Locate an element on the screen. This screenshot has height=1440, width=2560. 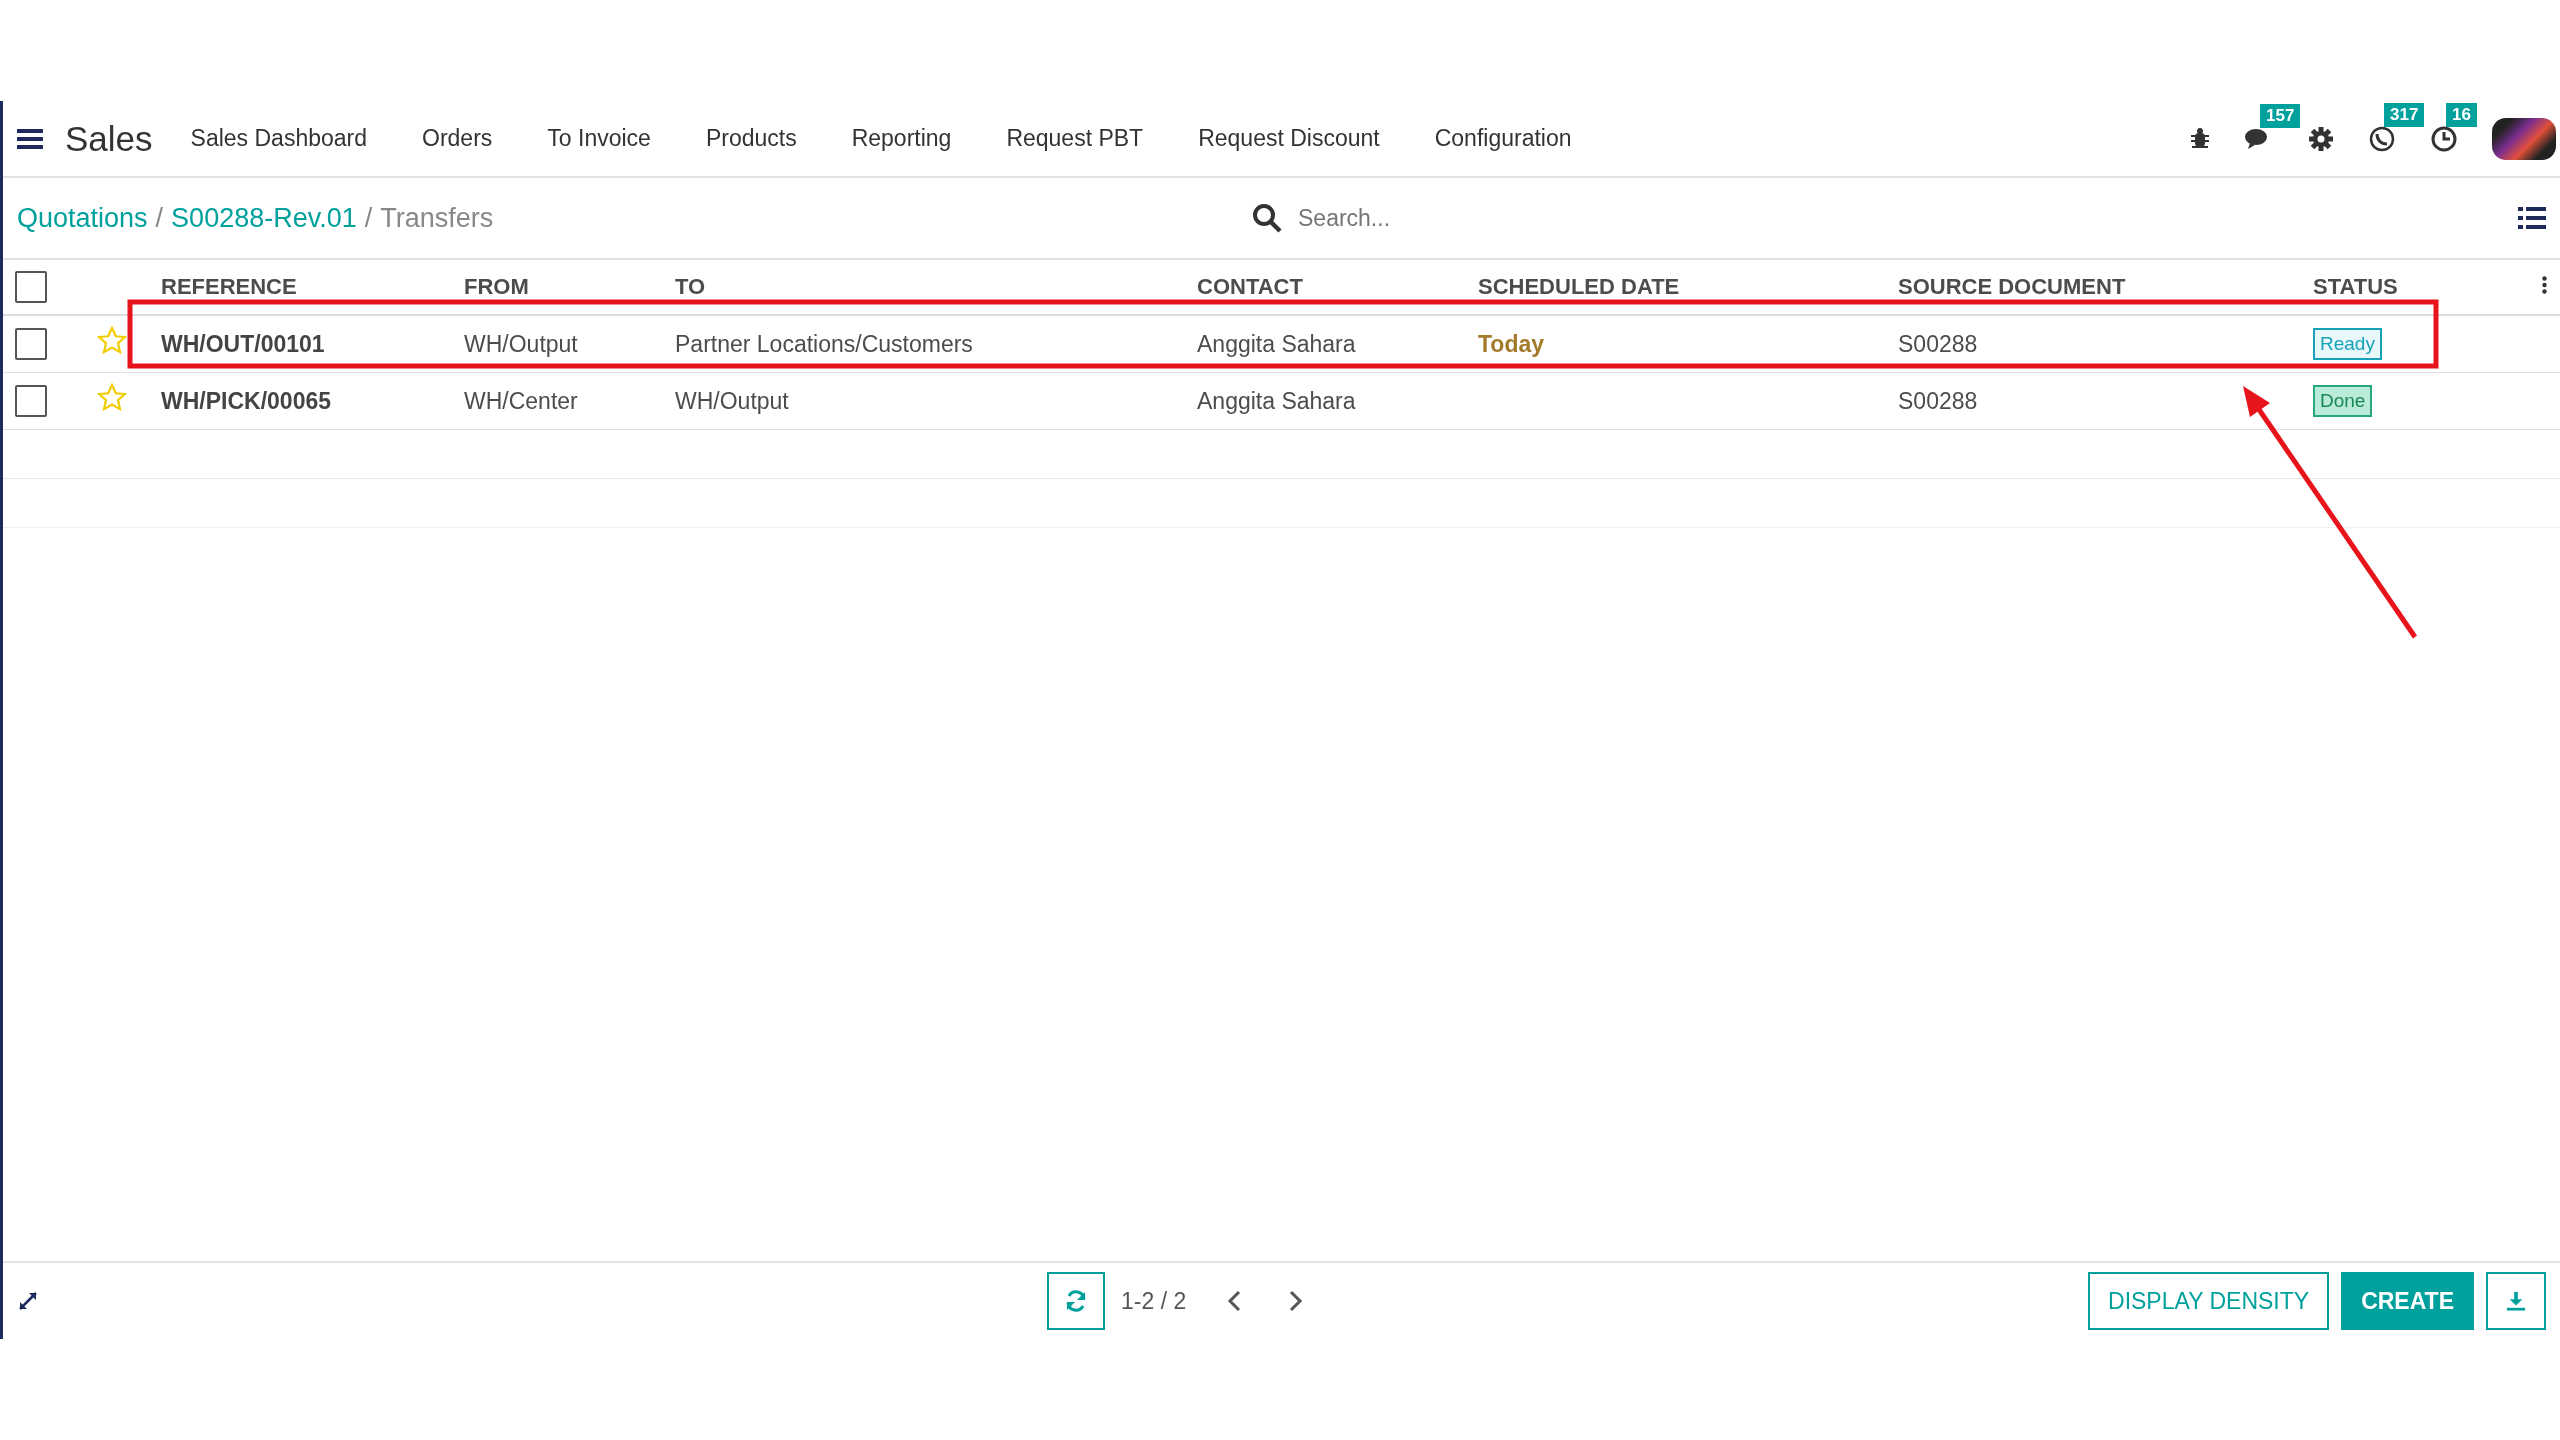
download-button is located at coordinates (2516, 1301).